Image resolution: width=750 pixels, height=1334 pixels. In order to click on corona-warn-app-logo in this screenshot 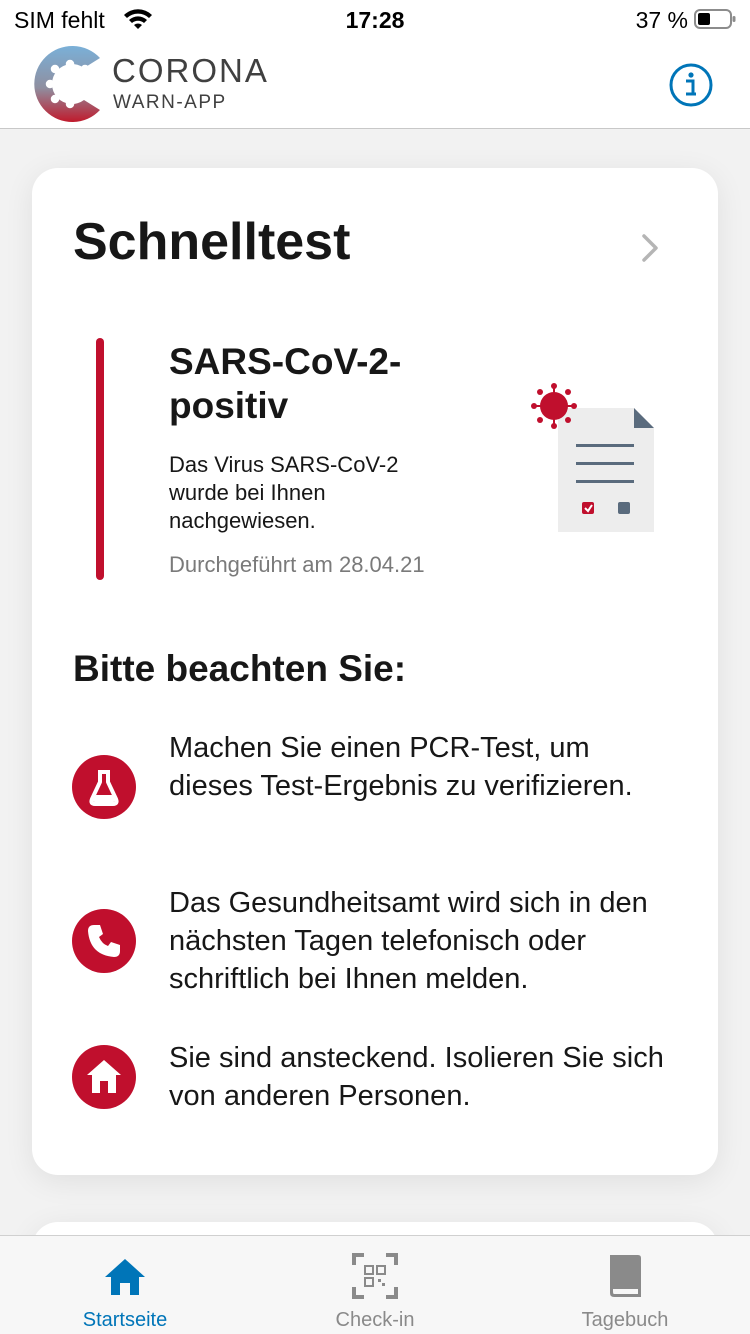, I will do `click(67, 84)`.